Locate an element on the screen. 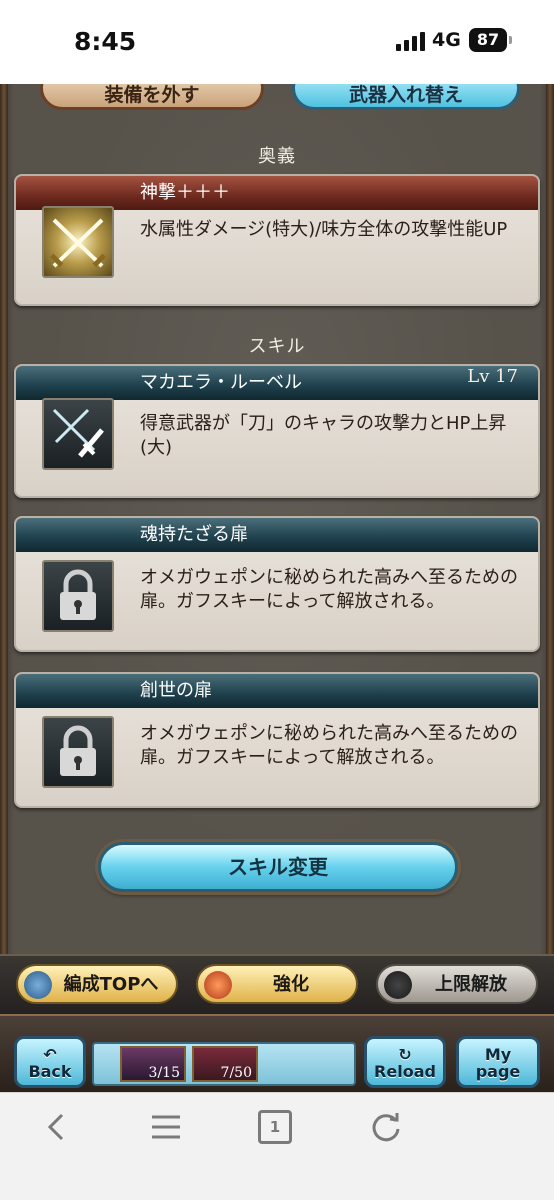 The image size is (554, 1200). battery-icon: 87 is located at coordinates (490, 40).